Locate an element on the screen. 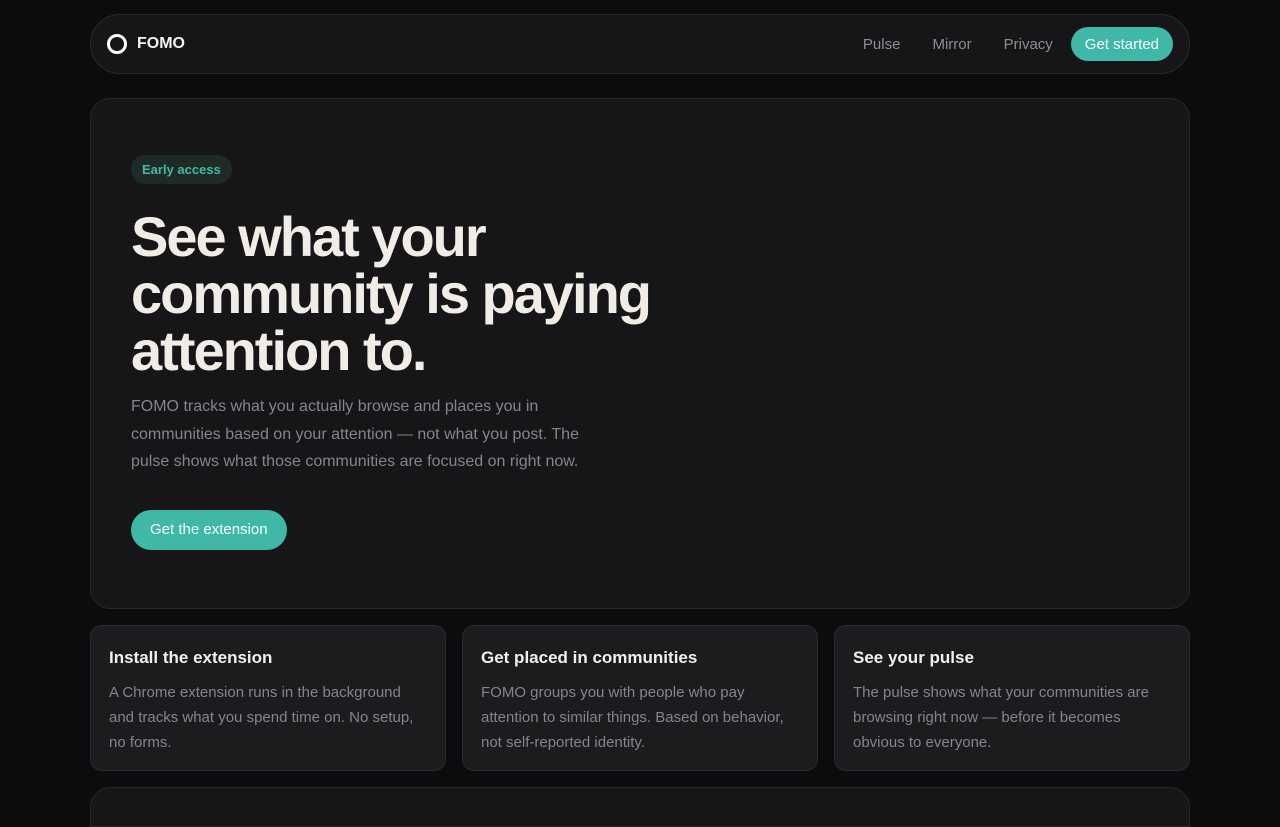 The height and width of the screenshot is (827, 1280). get-started-button: Get started is located at coordinates (1121, 44).